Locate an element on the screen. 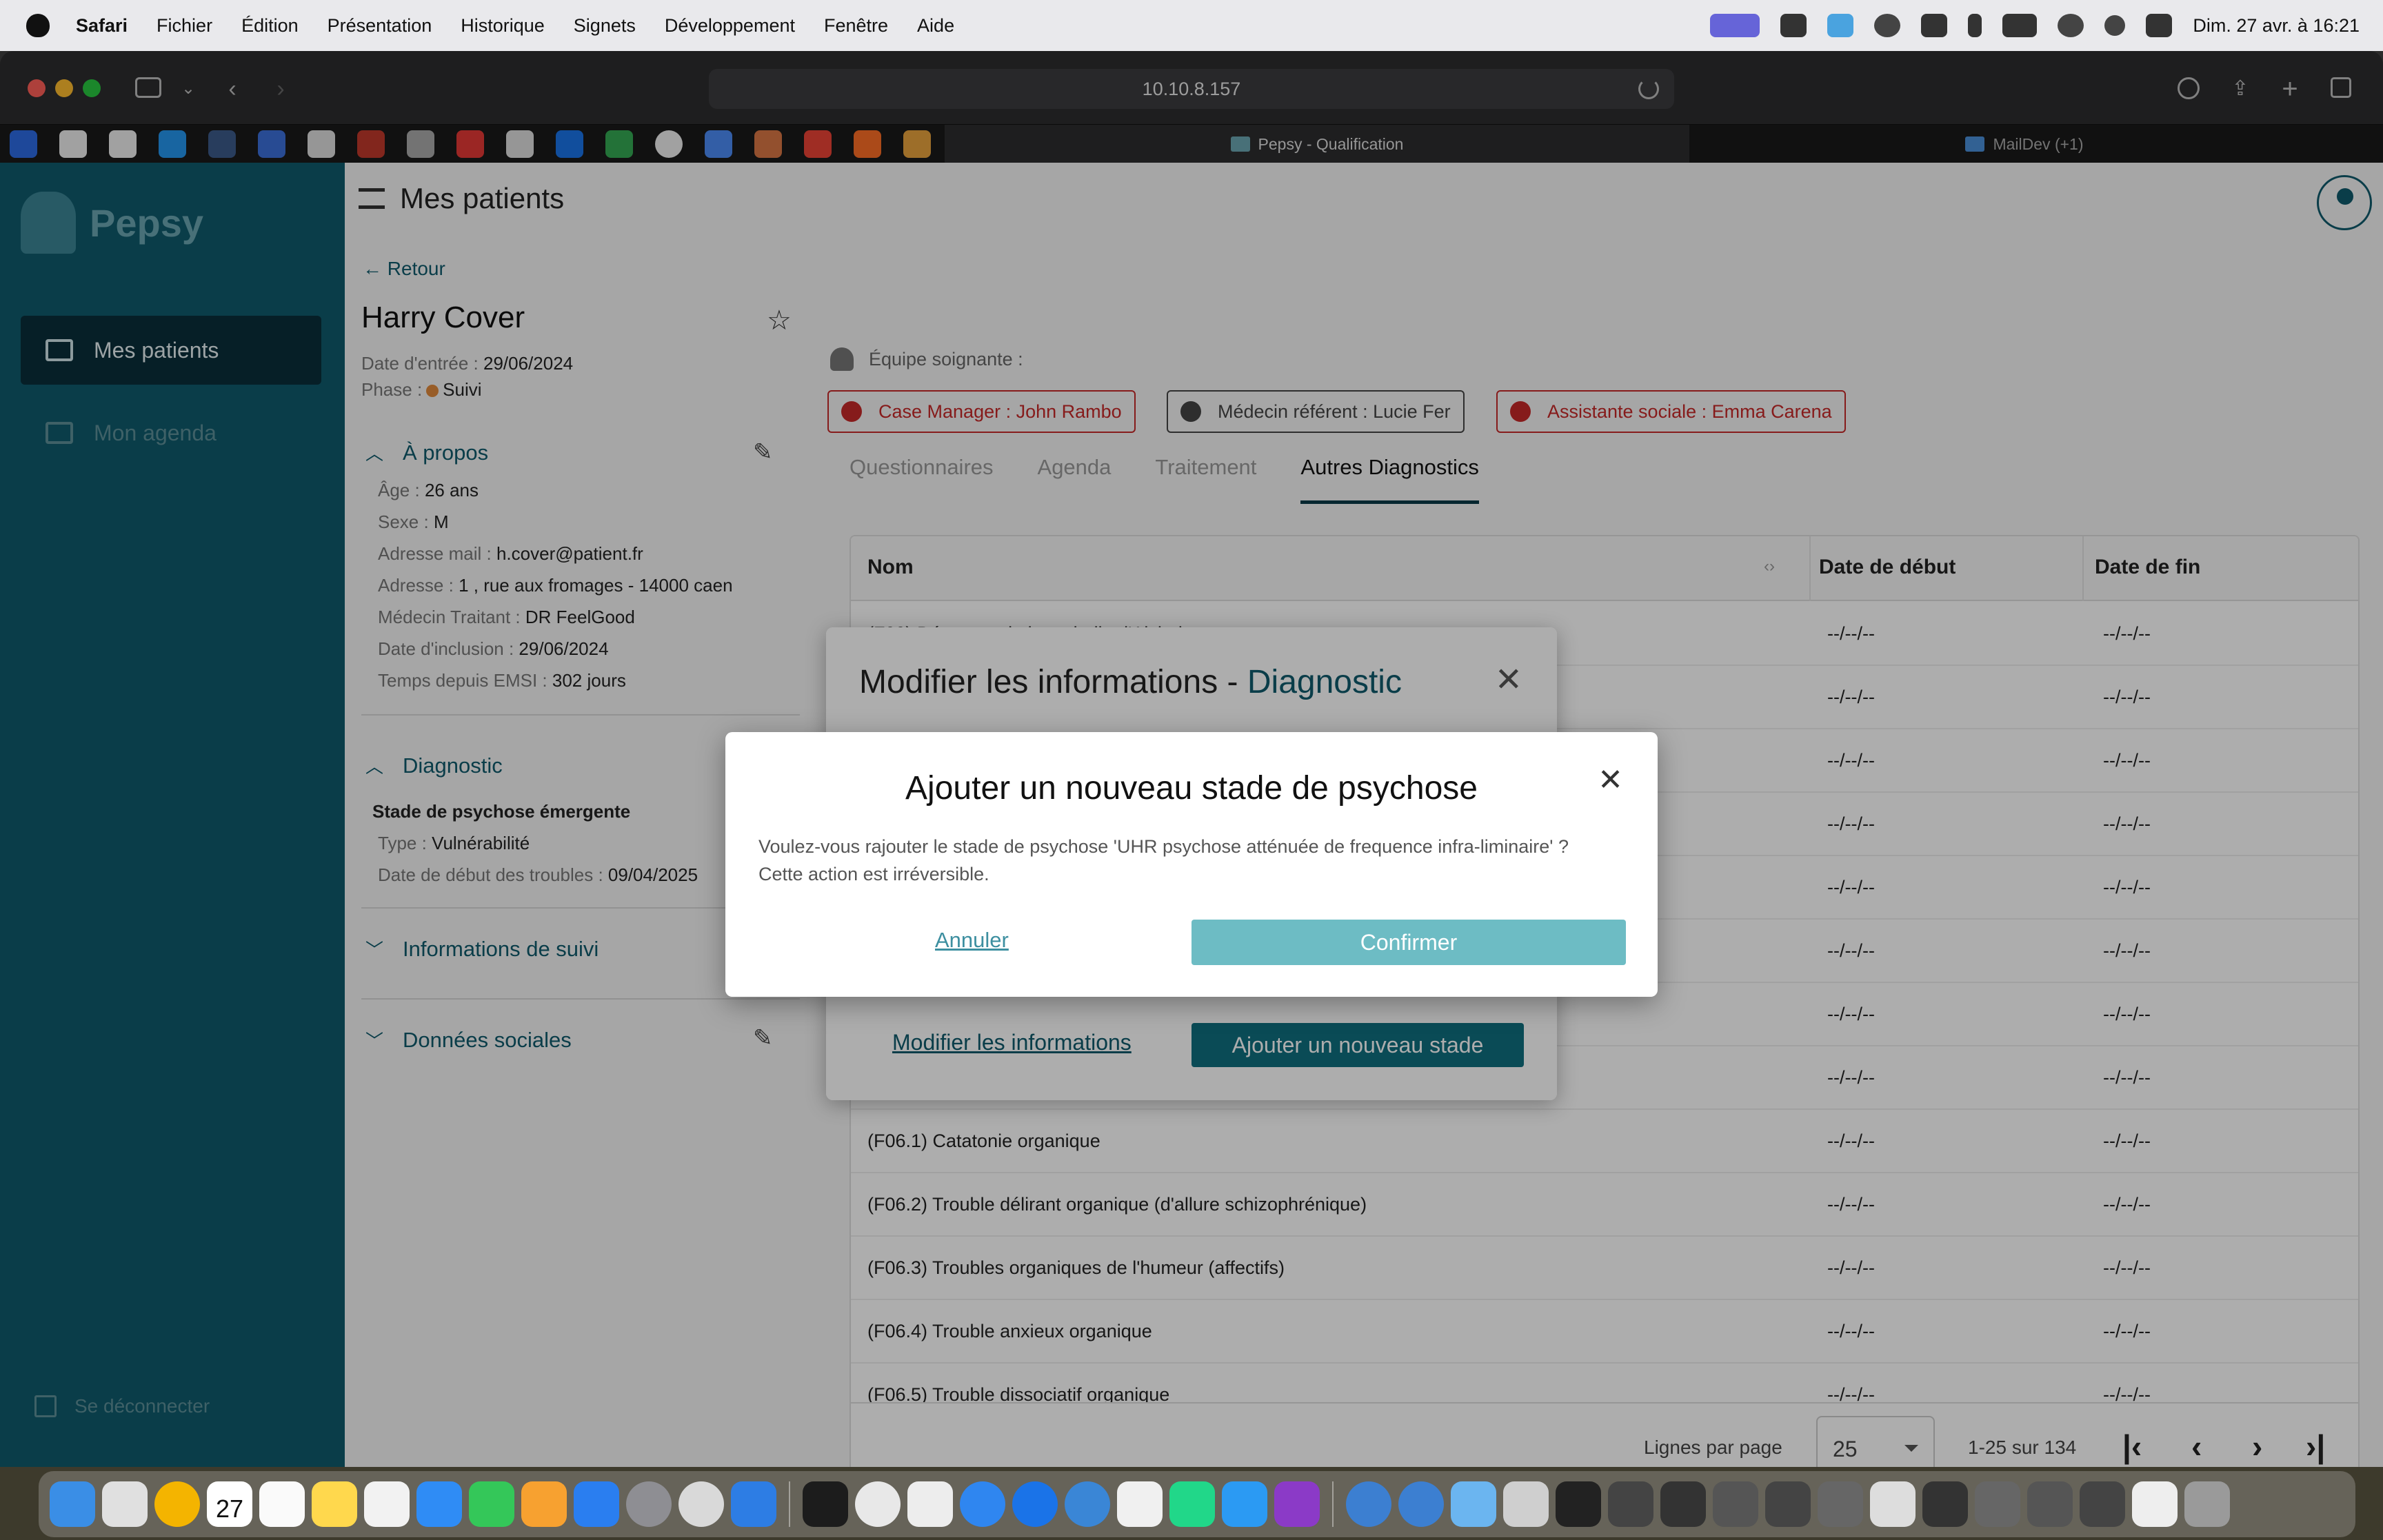  calendar-day: 27 is located at coordinates (229, 1509).